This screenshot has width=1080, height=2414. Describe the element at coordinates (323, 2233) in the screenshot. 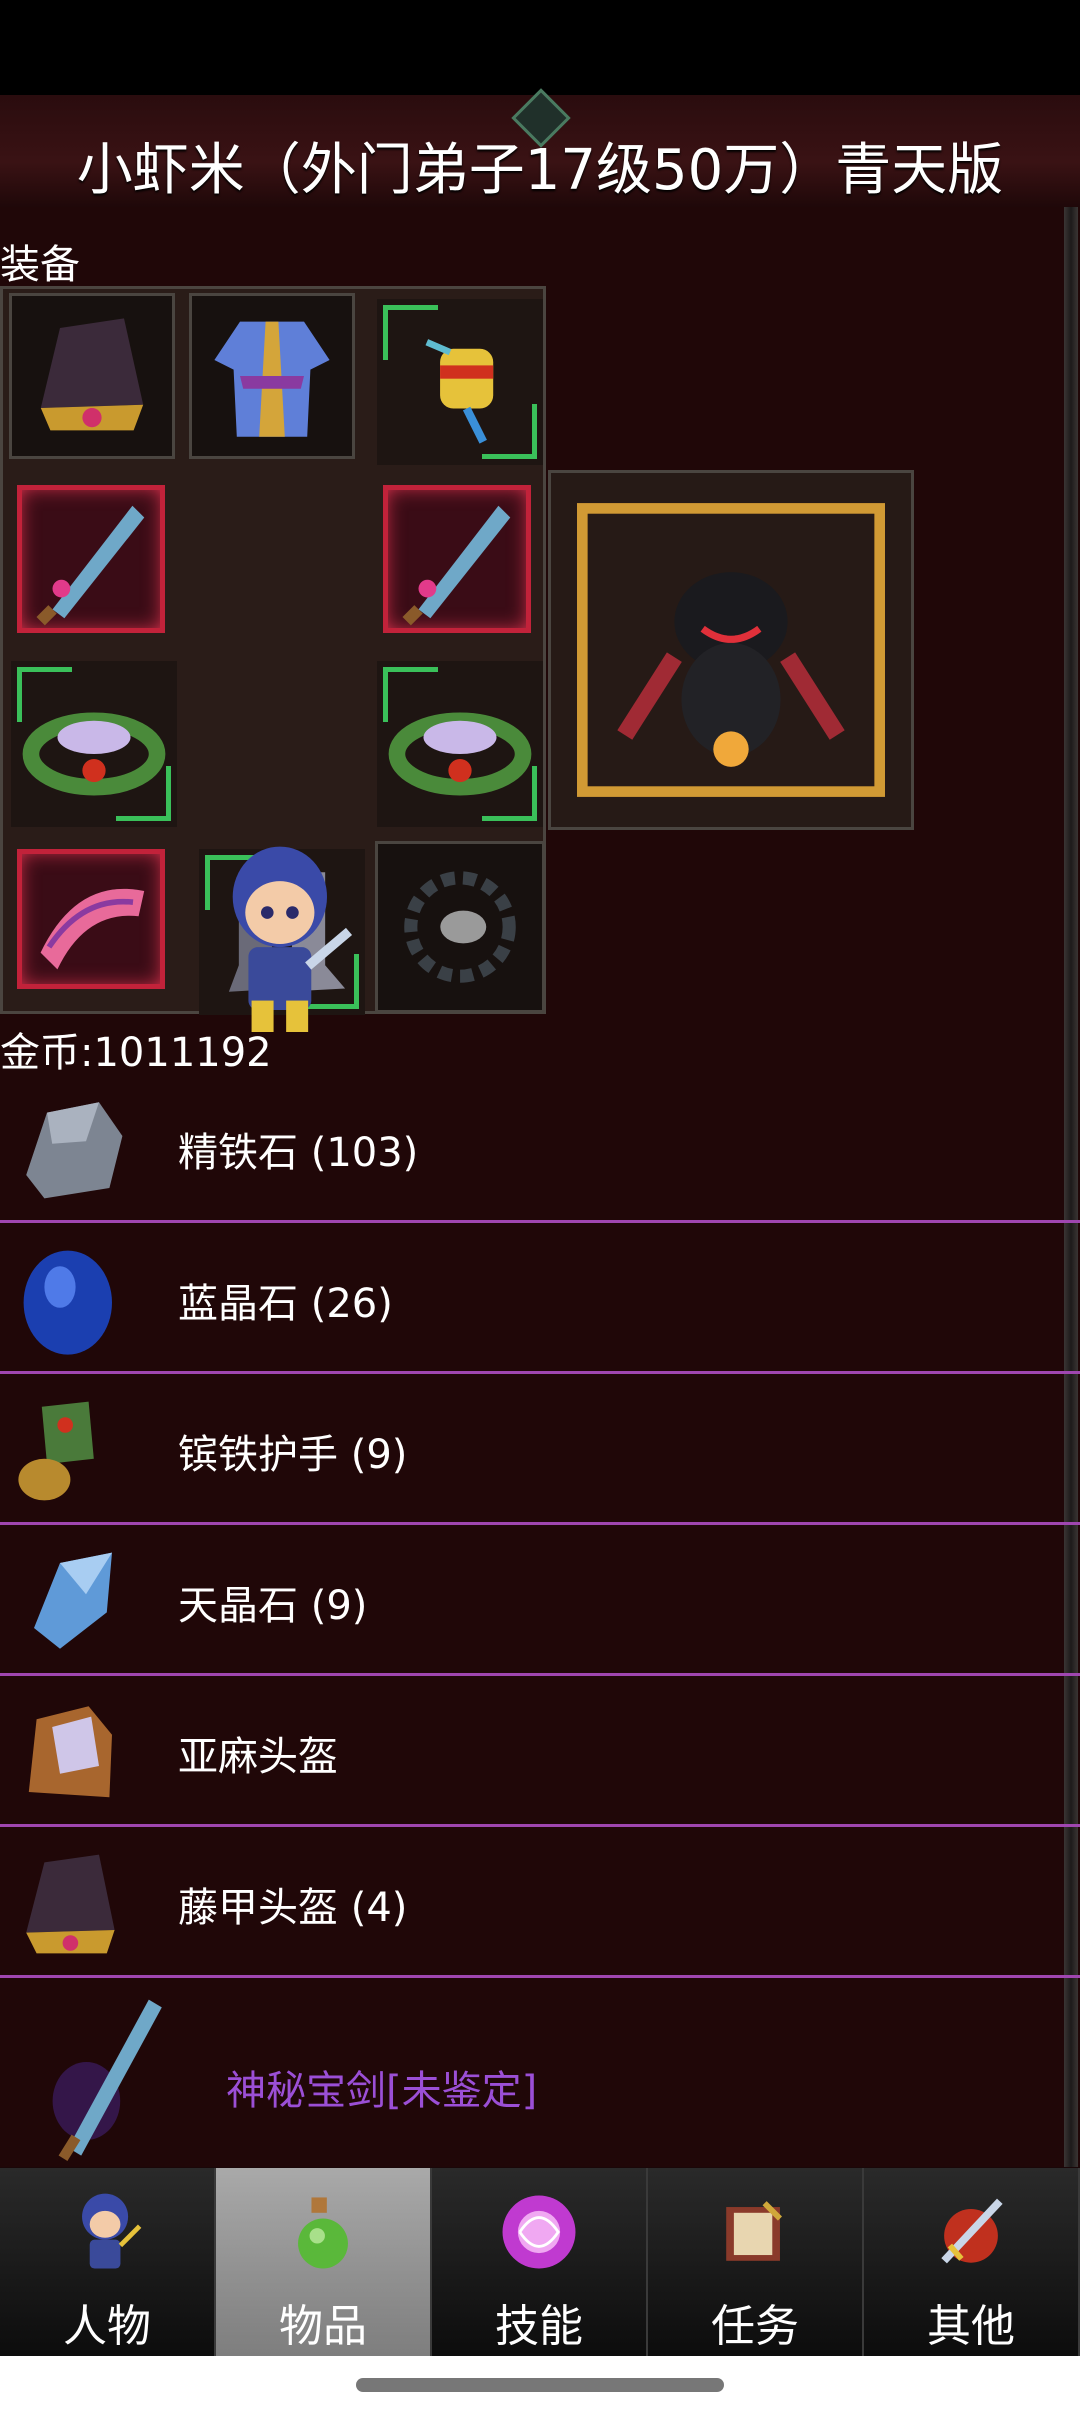

I see `potion-icon` at that location.